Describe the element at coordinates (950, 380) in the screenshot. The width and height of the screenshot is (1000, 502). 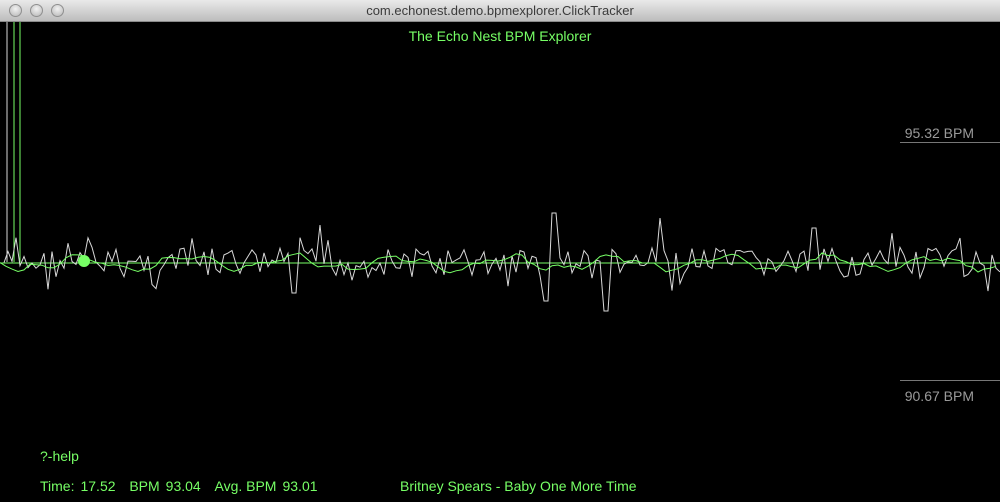
I see `lower-bpm-line` at that location.